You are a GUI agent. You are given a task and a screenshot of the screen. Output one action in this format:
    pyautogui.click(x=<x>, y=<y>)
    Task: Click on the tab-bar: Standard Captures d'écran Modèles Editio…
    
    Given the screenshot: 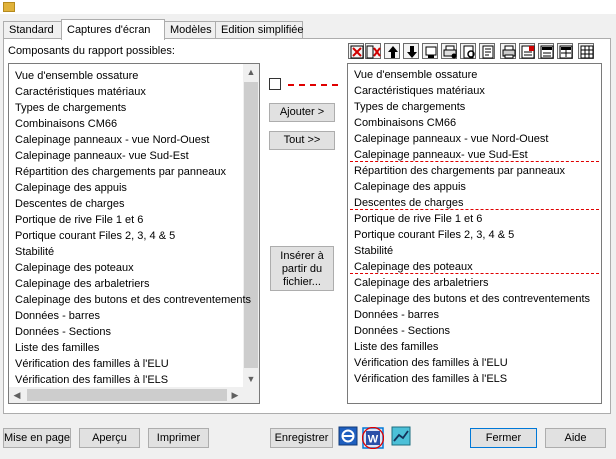 What is the action you would take?
    pyautogui.click(x=203, y=29)
    